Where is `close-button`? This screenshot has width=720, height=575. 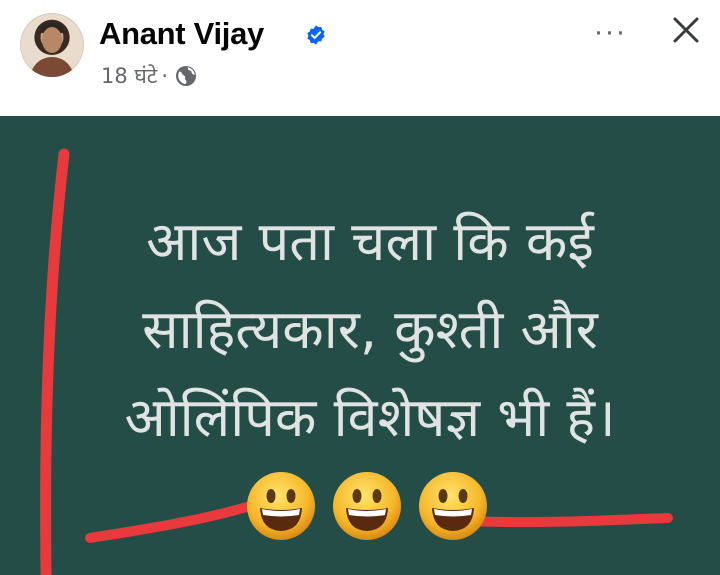 close-button is located at coordinates (686, 30).